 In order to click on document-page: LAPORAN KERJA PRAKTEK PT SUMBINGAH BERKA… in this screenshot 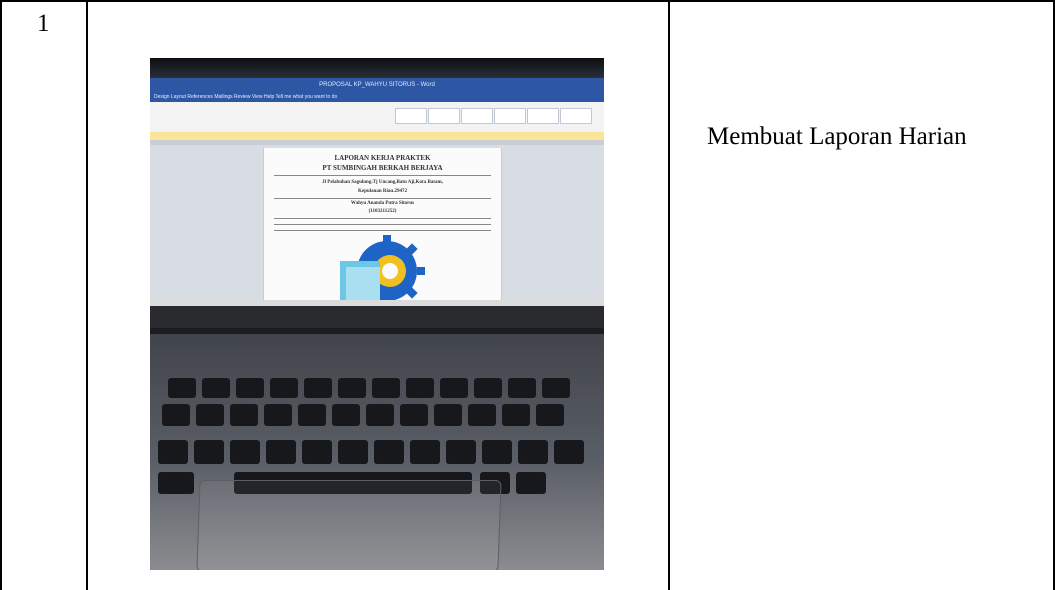, I will do `click(382, 228)`.